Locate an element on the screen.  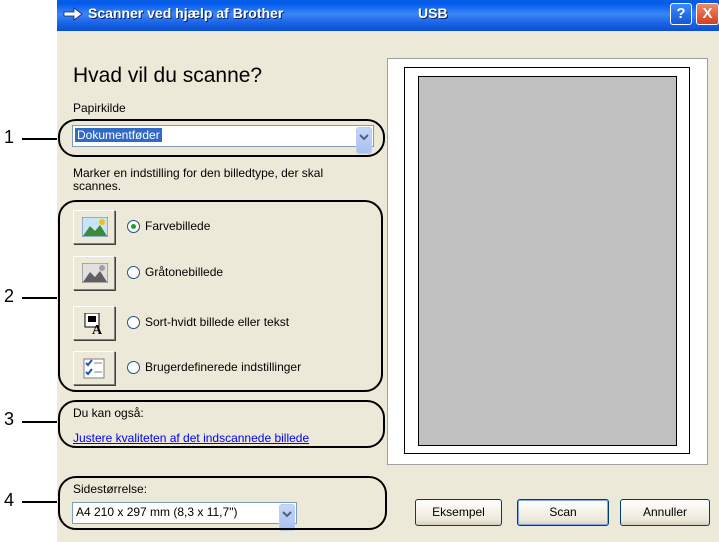
window-title: Scanner ved hjælp af Brother is located at coordinates (186, 13).